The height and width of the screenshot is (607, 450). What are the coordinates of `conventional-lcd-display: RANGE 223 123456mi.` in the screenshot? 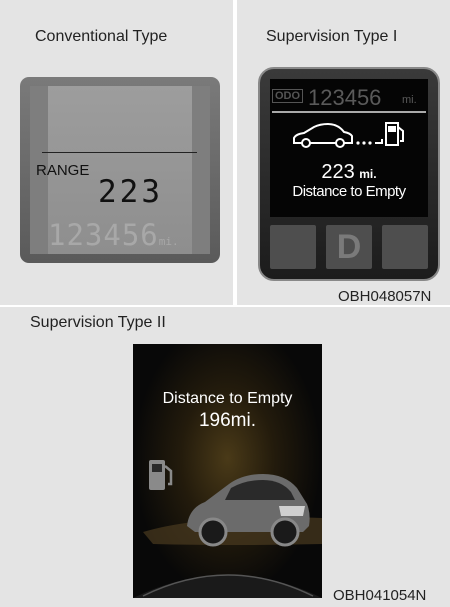 It's located at (120, 170).